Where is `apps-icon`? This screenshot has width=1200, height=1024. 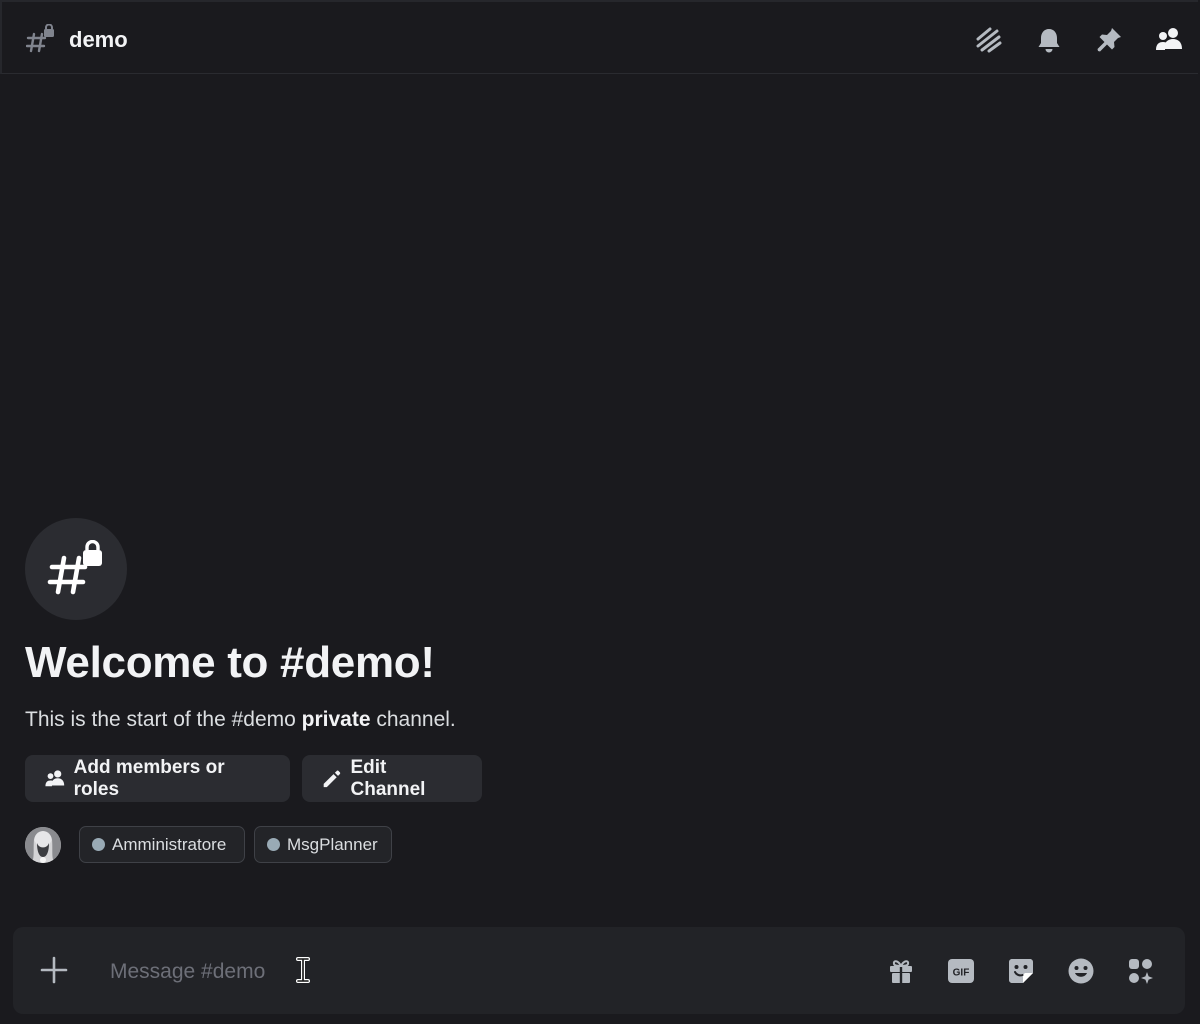 apps-icon is located at coordinates (1141, 971).